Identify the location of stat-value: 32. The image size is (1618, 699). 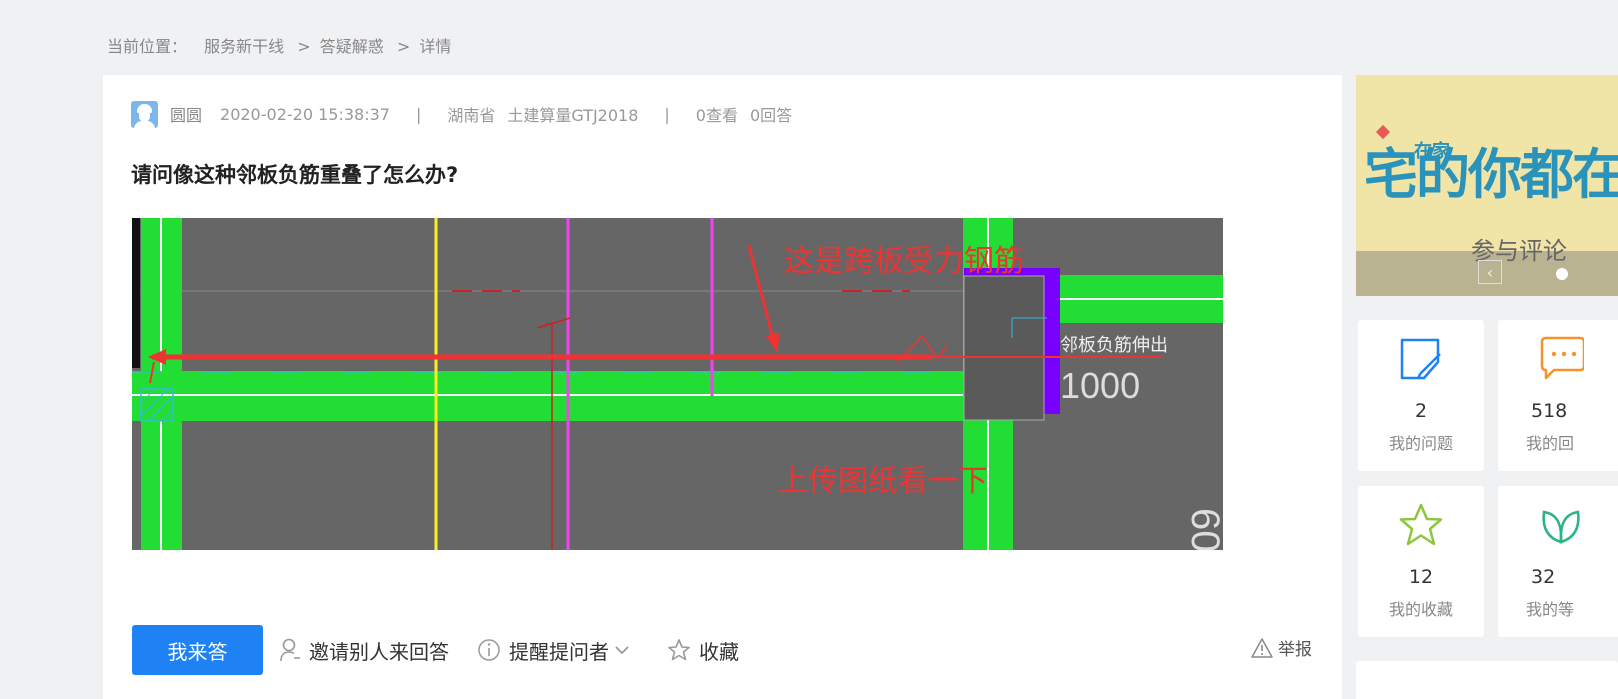
(1543, 577).